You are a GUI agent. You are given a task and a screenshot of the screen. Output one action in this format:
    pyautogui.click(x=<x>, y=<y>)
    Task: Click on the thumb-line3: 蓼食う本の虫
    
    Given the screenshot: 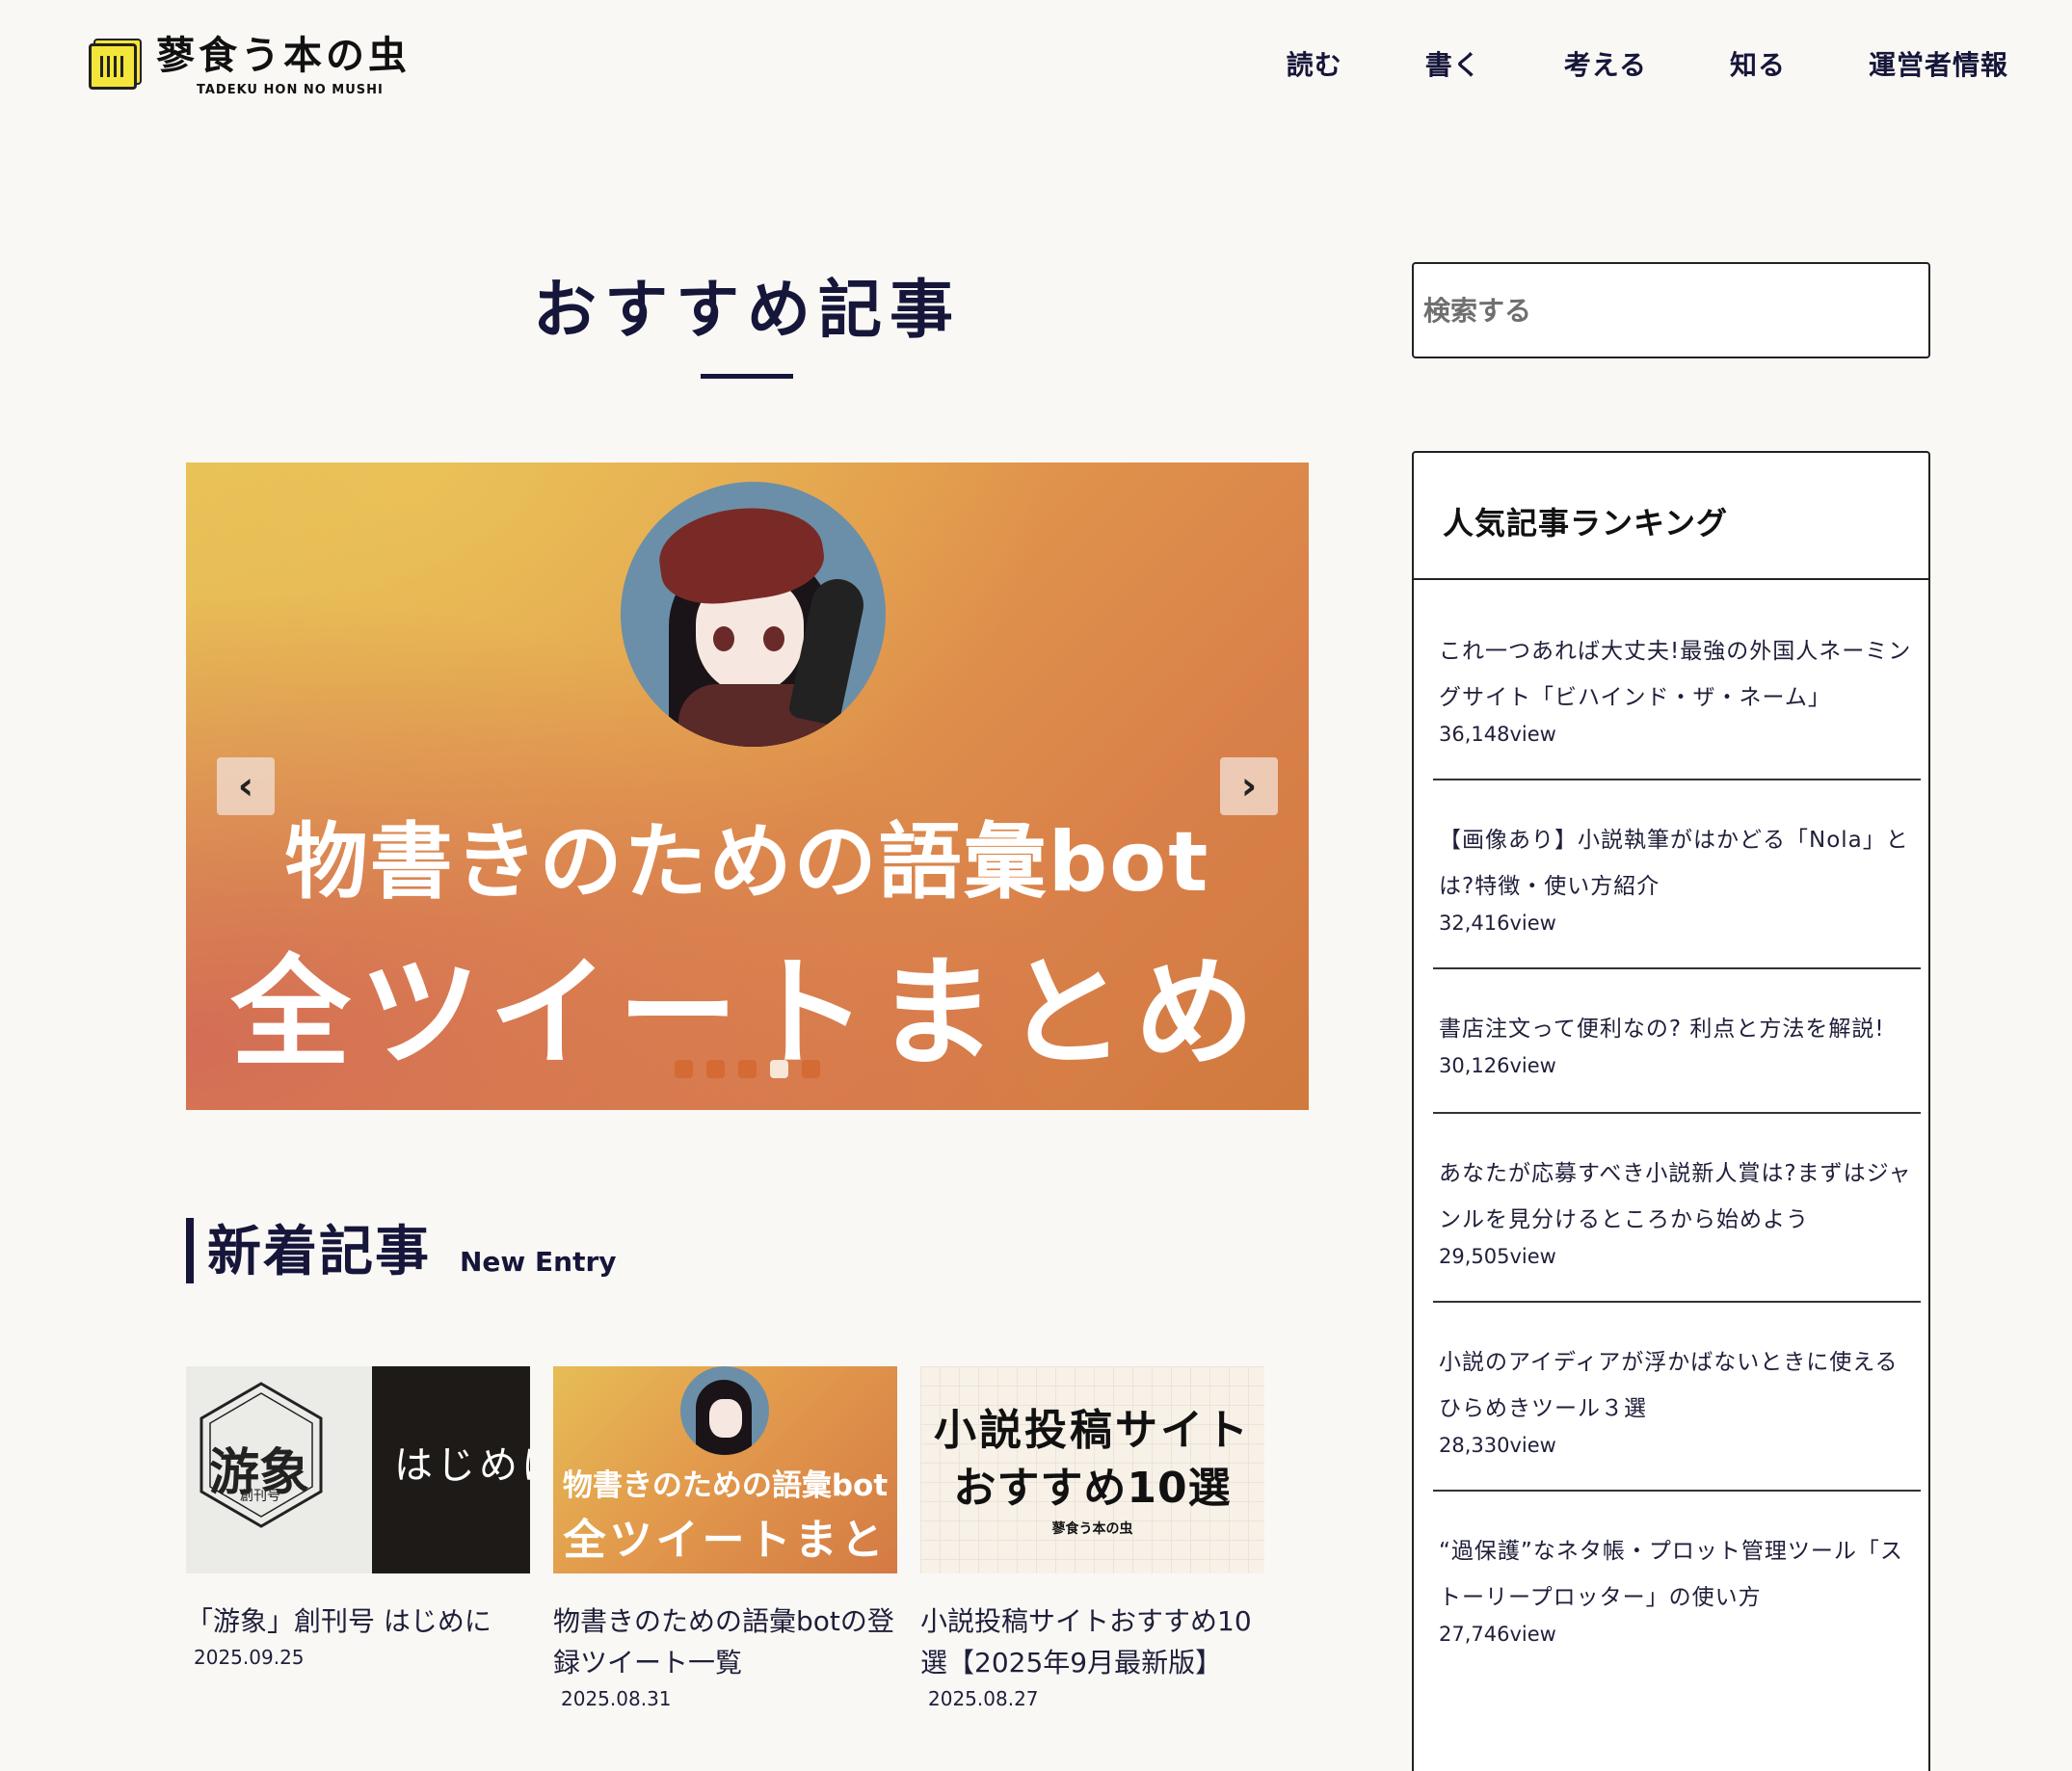 What is the action you would take?
    pyautogui.click(x=1092, y=1529)
    